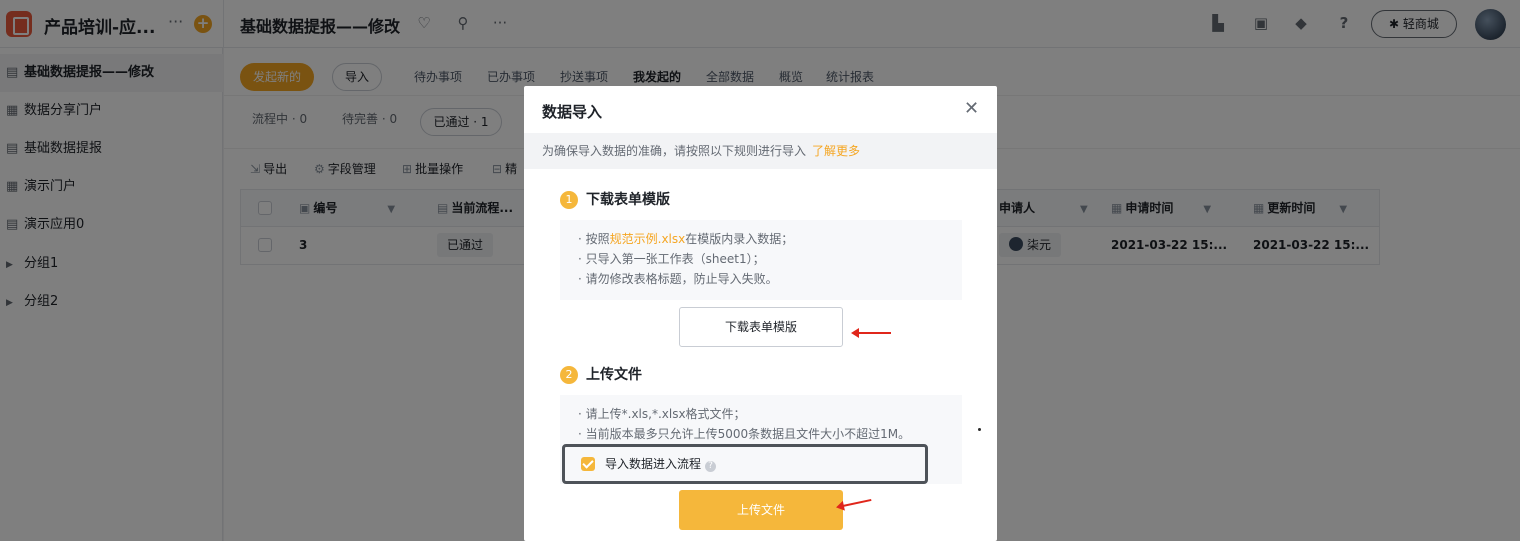 The width and height of the screenshot is (1520, 541). Describe the element at coordinates (671, 259) in the screenshot. I see `rule-item: · 只导入第一张工作表（sheet1）；` at that location.